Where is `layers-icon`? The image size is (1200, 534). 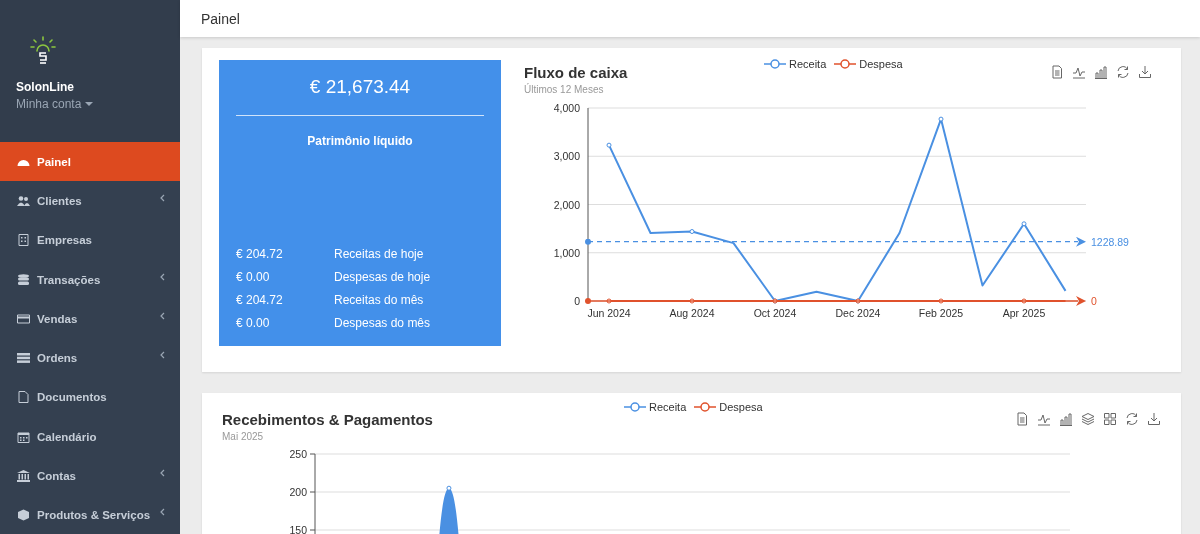
layers-icon is located at coordinates (1088, 419).